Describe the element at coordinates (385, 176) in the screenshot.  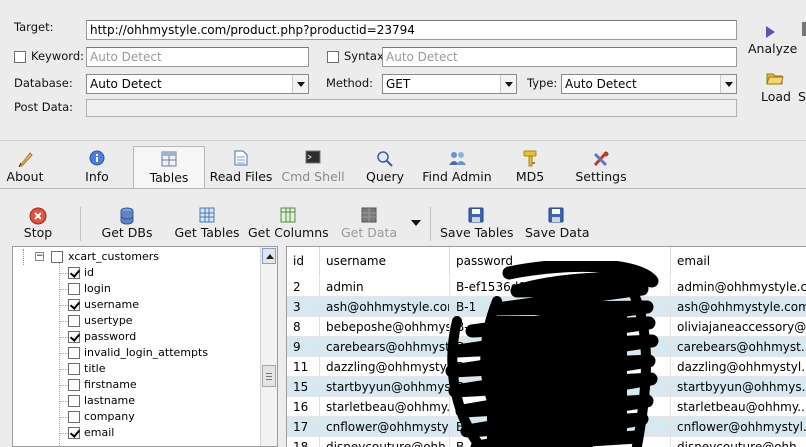
I see `tab-query-label: Query` at that location.